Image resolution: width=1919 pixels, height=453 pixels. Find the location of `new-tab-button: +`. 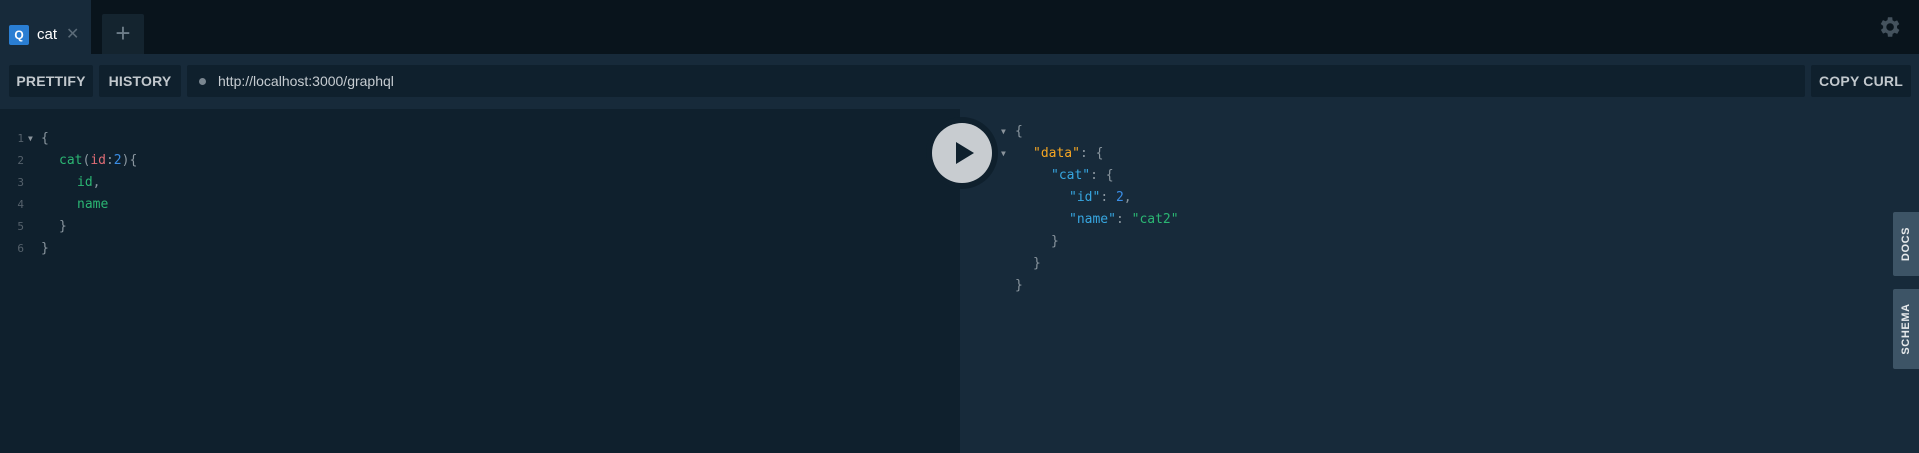

new-tab-button: + is located at coordinates (123, 34).